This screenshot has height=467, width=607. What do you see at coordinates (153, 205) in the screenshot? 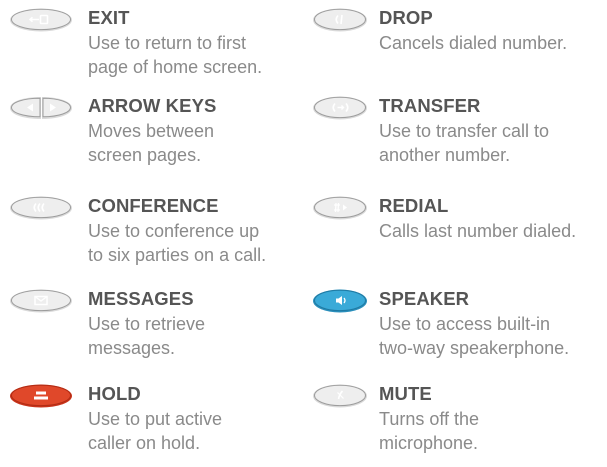
I see `key-title: CONFERENCE` at bounding box center [153, 205].